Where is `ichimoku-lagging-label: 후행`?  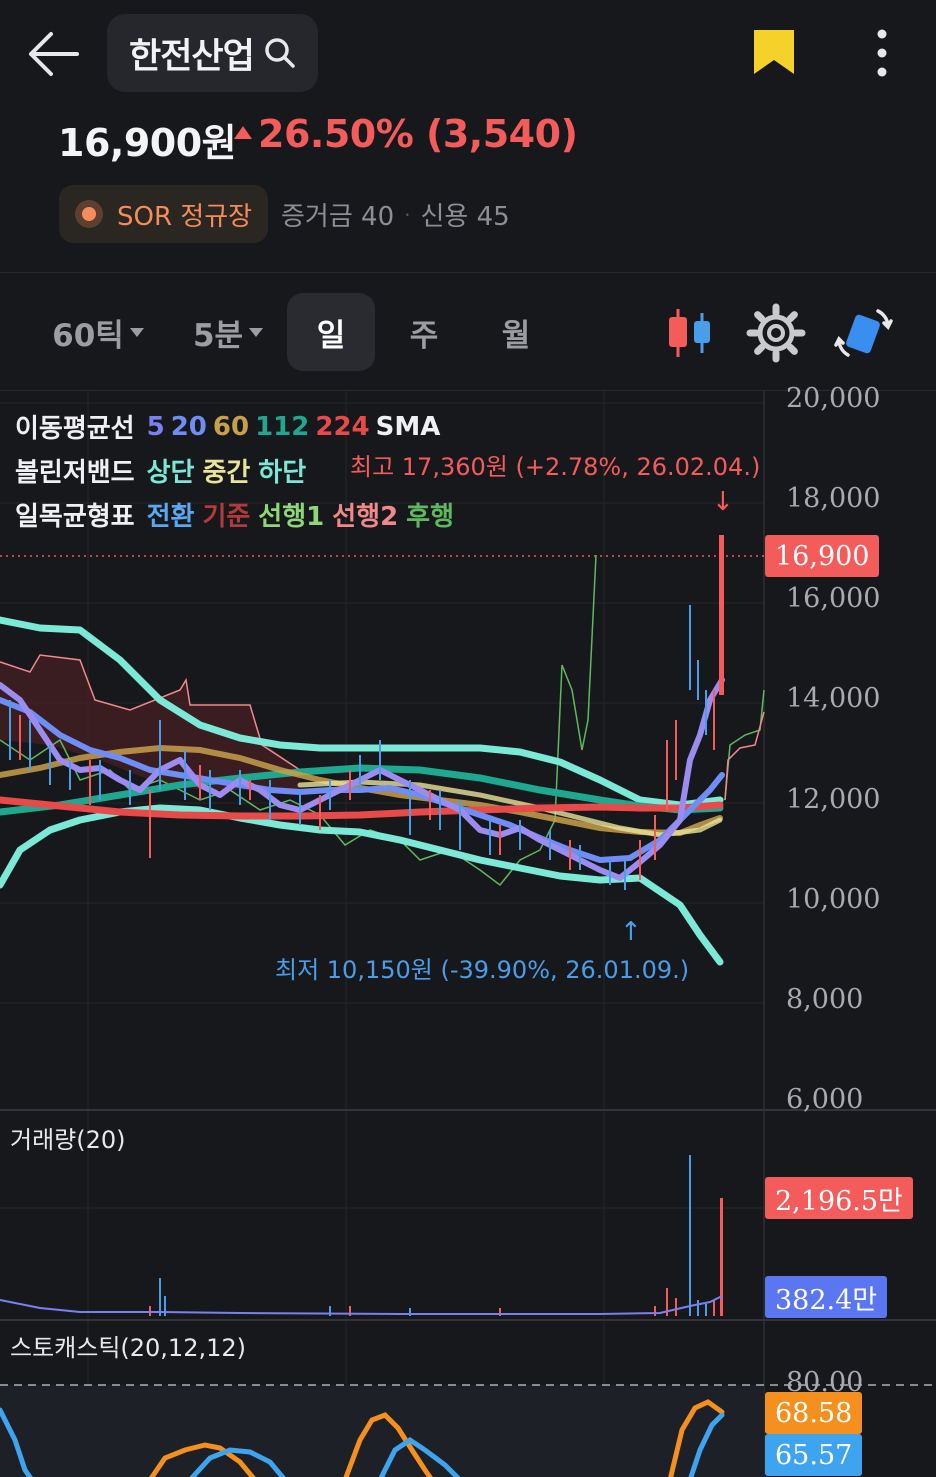 ichimoku-lagging-label: 후행 is located at coordinates (430, 517).